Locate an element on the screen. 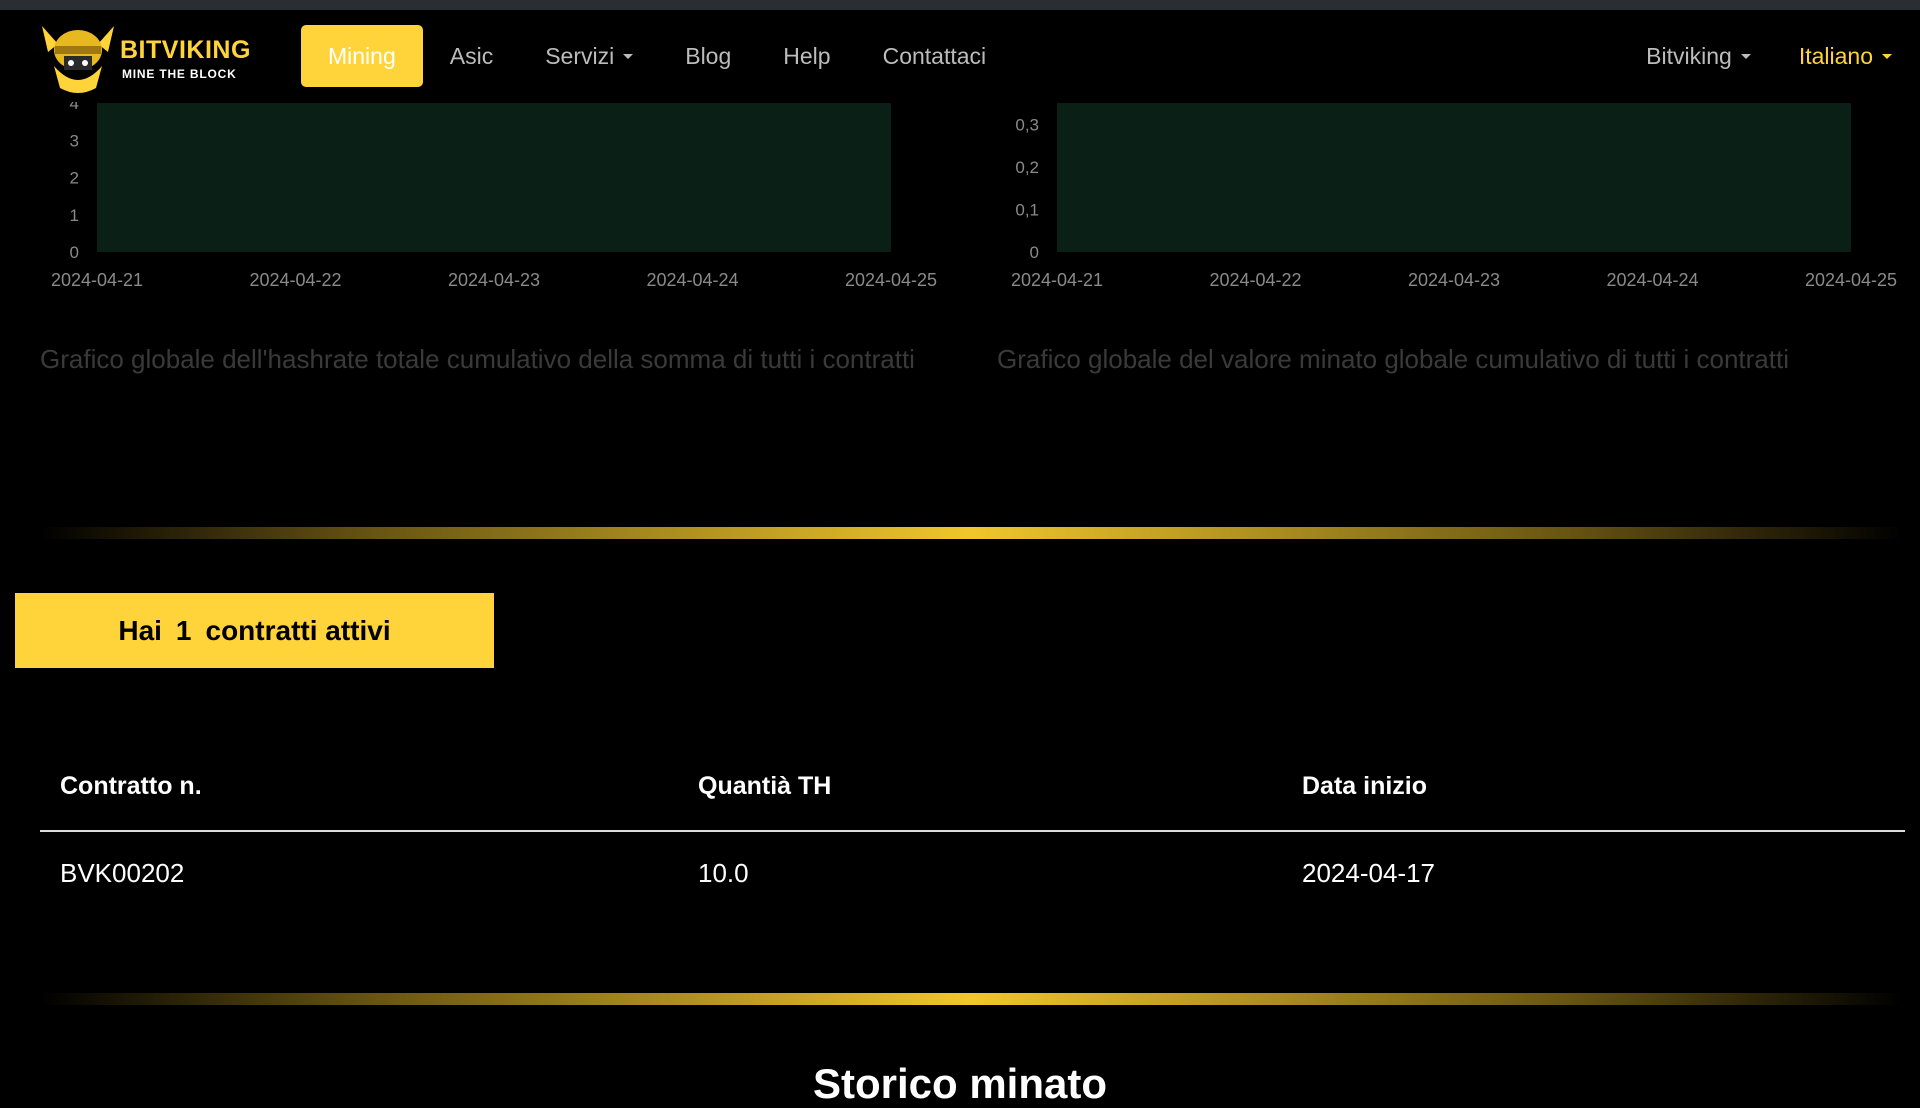 This screenshot has height=1108, width=1920. active-contracts-count: 1 is located at coordinates (183, 630).